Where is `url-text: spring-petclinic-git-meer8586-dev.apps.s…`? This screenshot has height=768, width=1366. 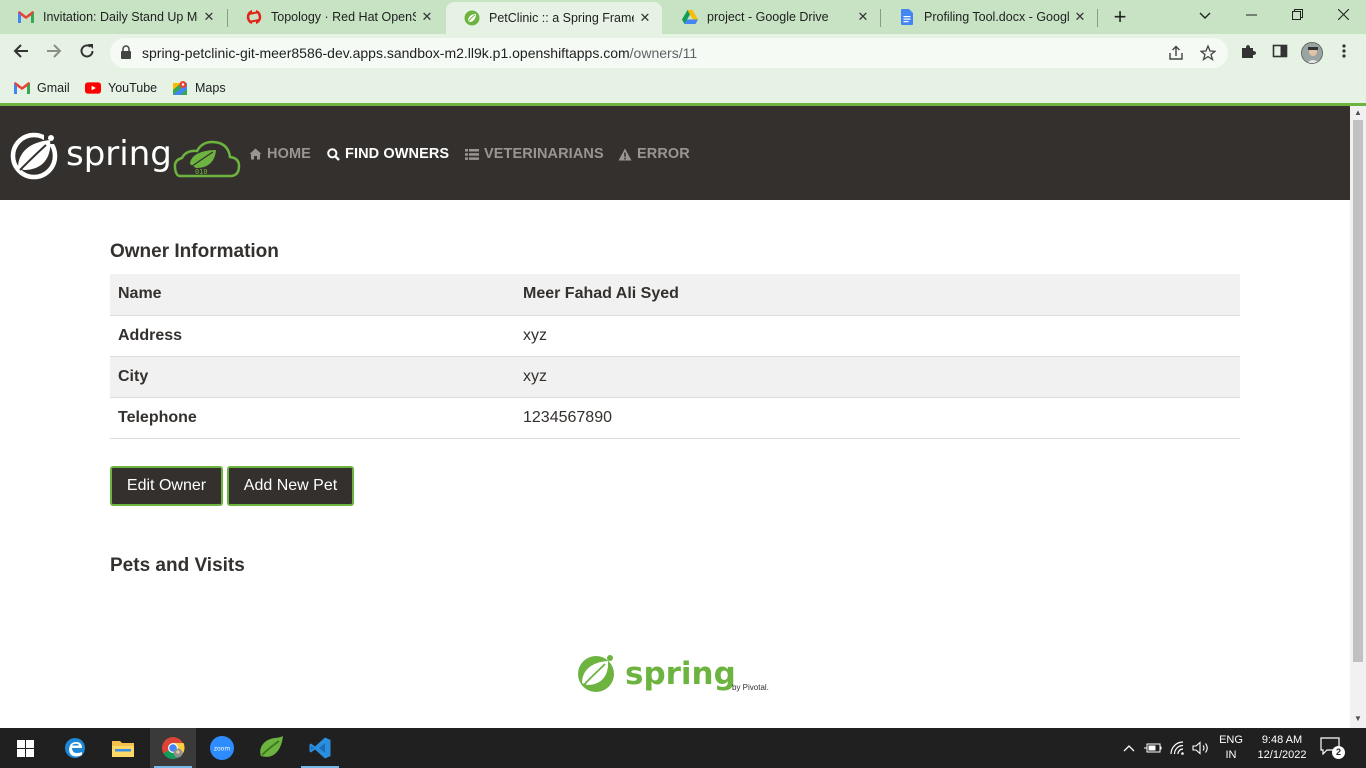 url-text: spring-petclinic-git-meer8586-dev.apps.s… is located at coordinates (419, 53).